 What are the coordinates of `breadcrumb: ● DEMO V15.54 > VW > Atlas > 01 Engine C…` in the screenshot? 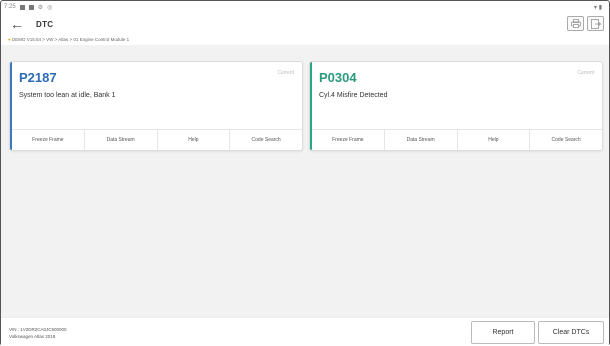 It's located at (68, 39).